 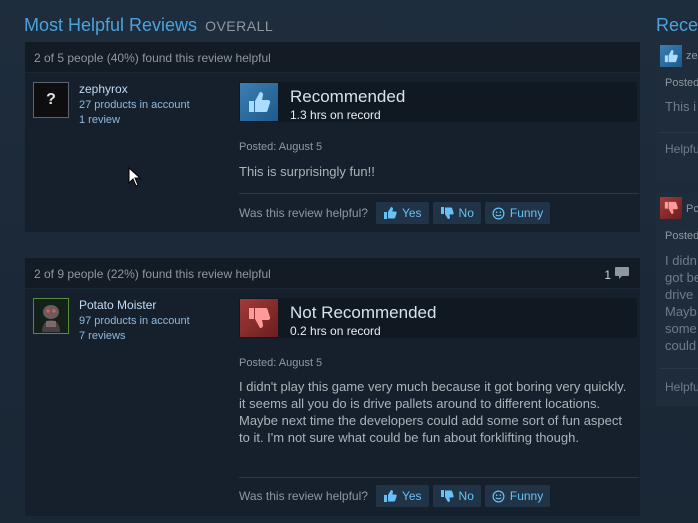 I want to click on recent-review-line: Mayb, so click(x=681, y=311).